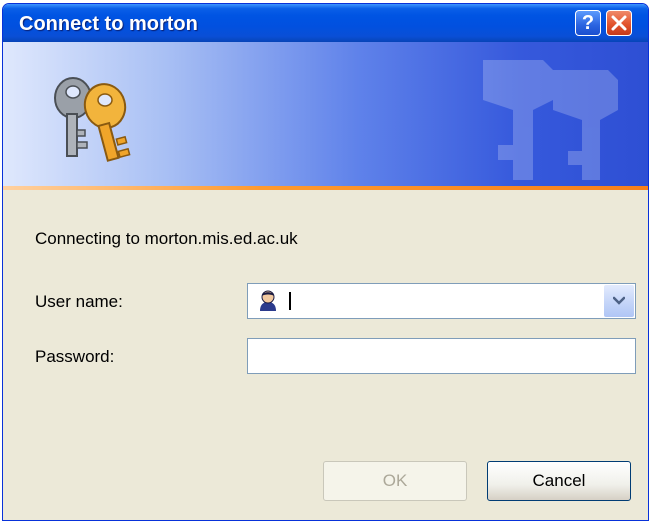 The image size is (651, 525). Describe the element at coordinates (325, 23) in the screenshot. I see `title-bar: Connect to morton ?` at that location.